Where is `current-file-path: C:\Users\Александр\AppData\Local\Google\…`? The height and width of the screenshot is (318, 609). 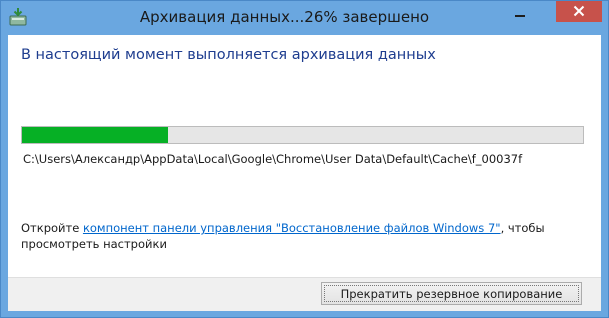
current-file-path: C:\Users\Александр\AppData\Local\Google\… is located at coordinates (273, 159).